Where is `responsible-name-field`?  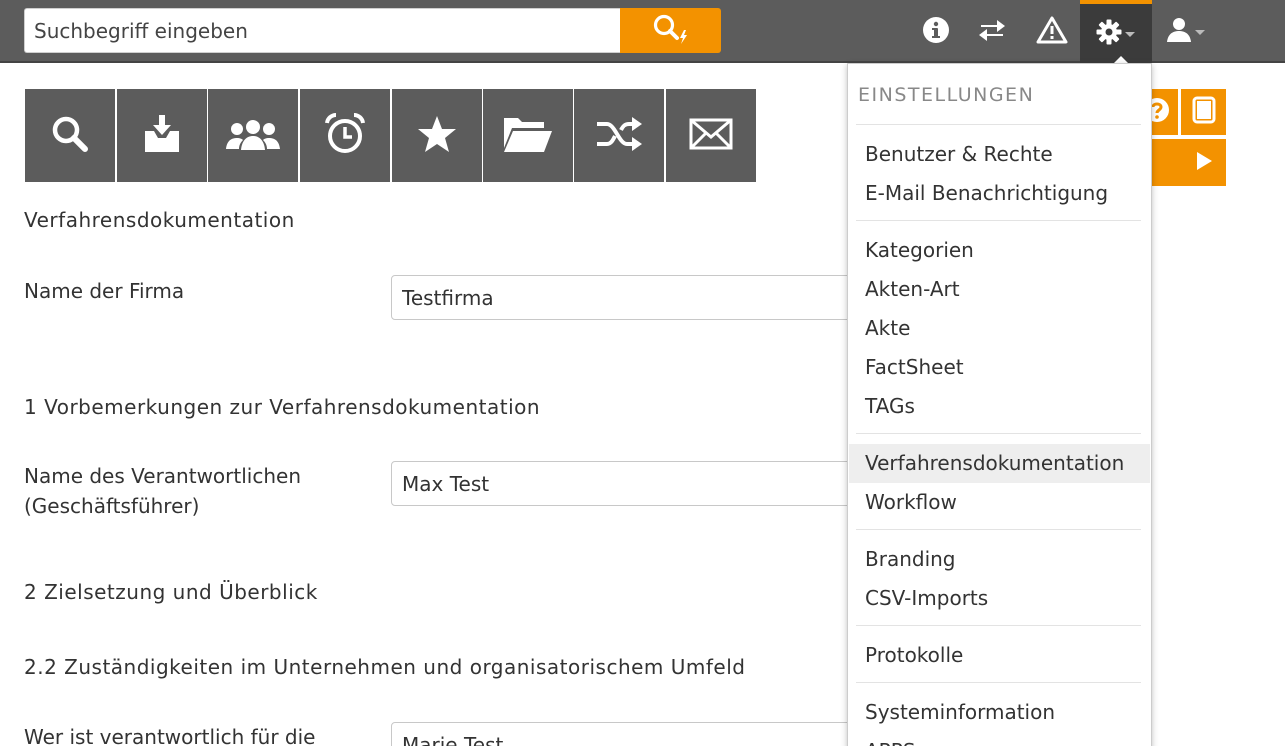
responsible-name-field is located at coordinates (651, 483).